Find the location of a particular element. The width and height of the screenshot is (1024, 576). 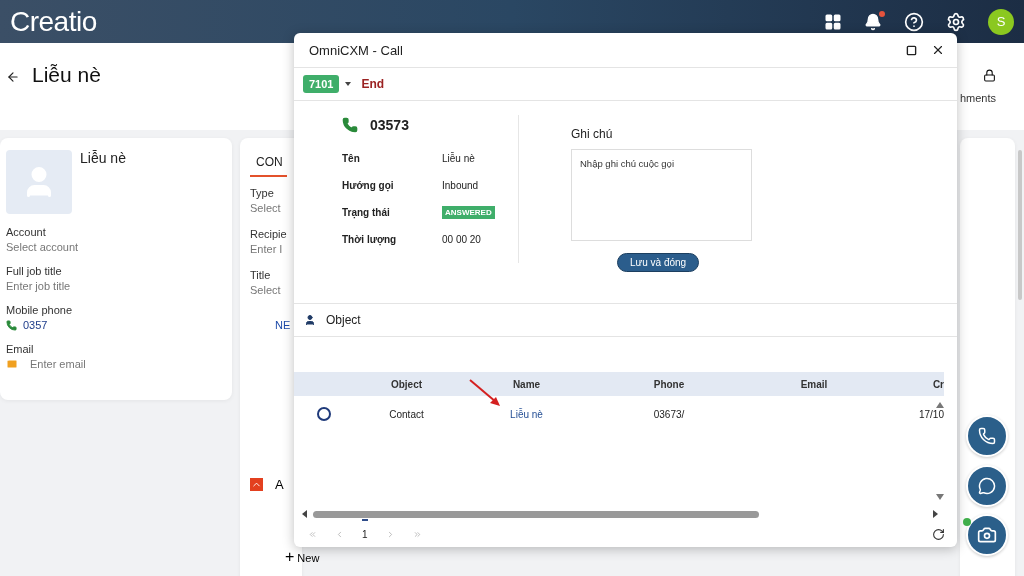

online-status-dot is located at coordinates (967, 522).